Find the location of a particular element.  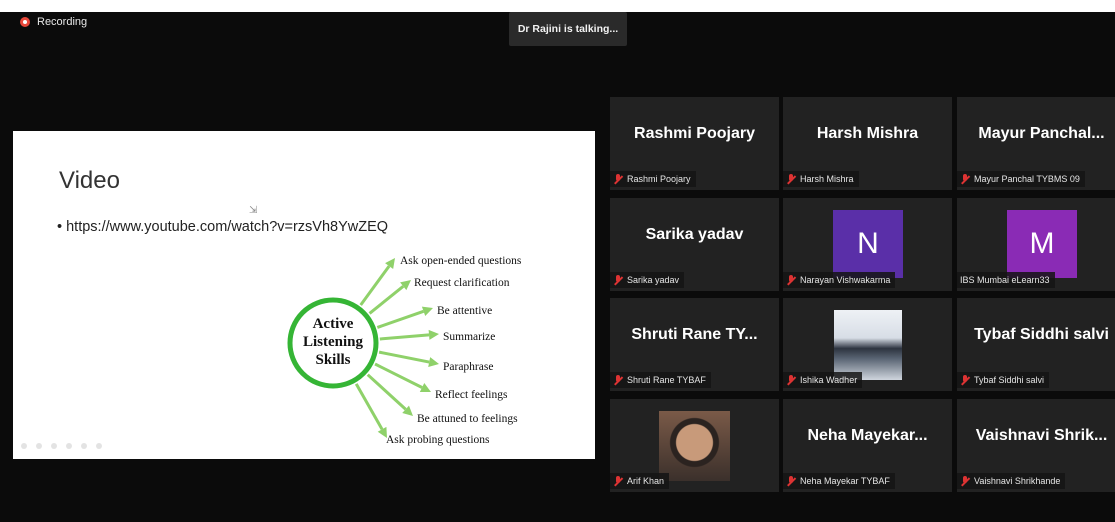

participant-tile: Harsh Mishra Harsh Mishra is located at coordinates (867, 143).